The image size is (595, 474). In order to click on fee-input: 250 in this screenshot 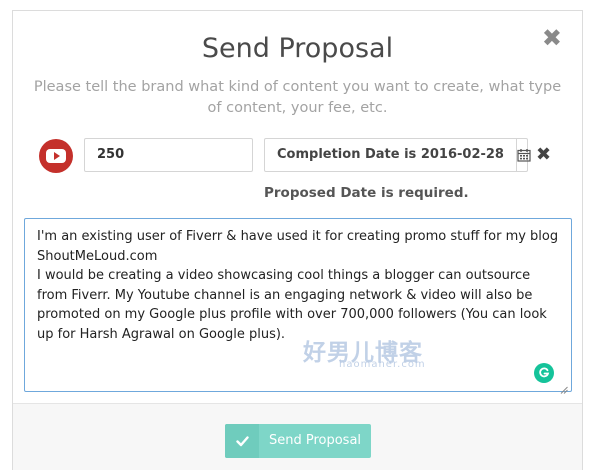, I will do `click(168, 155)`.